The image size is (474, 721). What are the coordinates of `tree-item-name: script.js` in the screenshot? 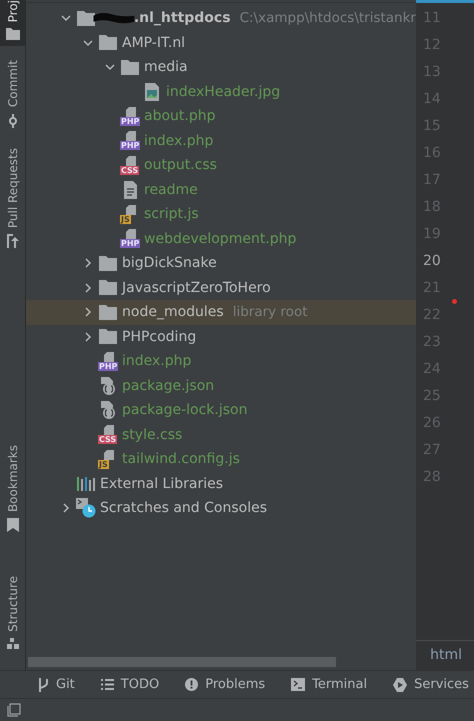 It's located at (171, 214).